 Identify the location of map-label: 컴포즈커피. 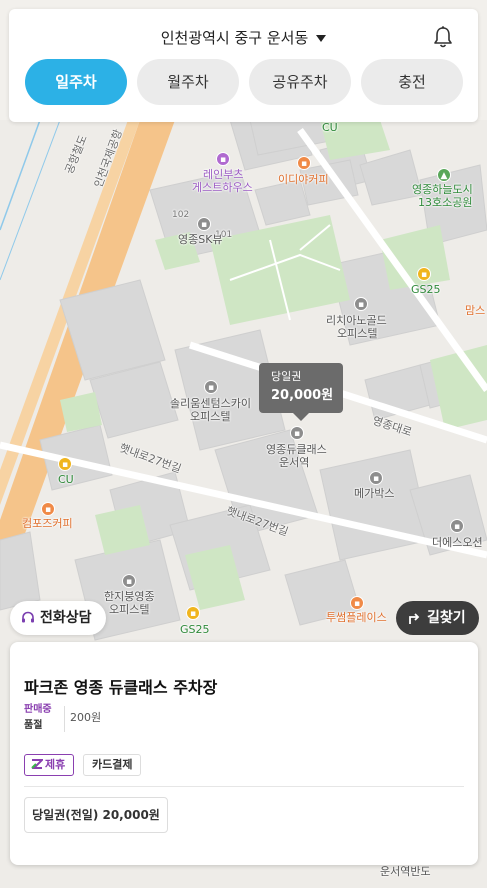
(47, 523).